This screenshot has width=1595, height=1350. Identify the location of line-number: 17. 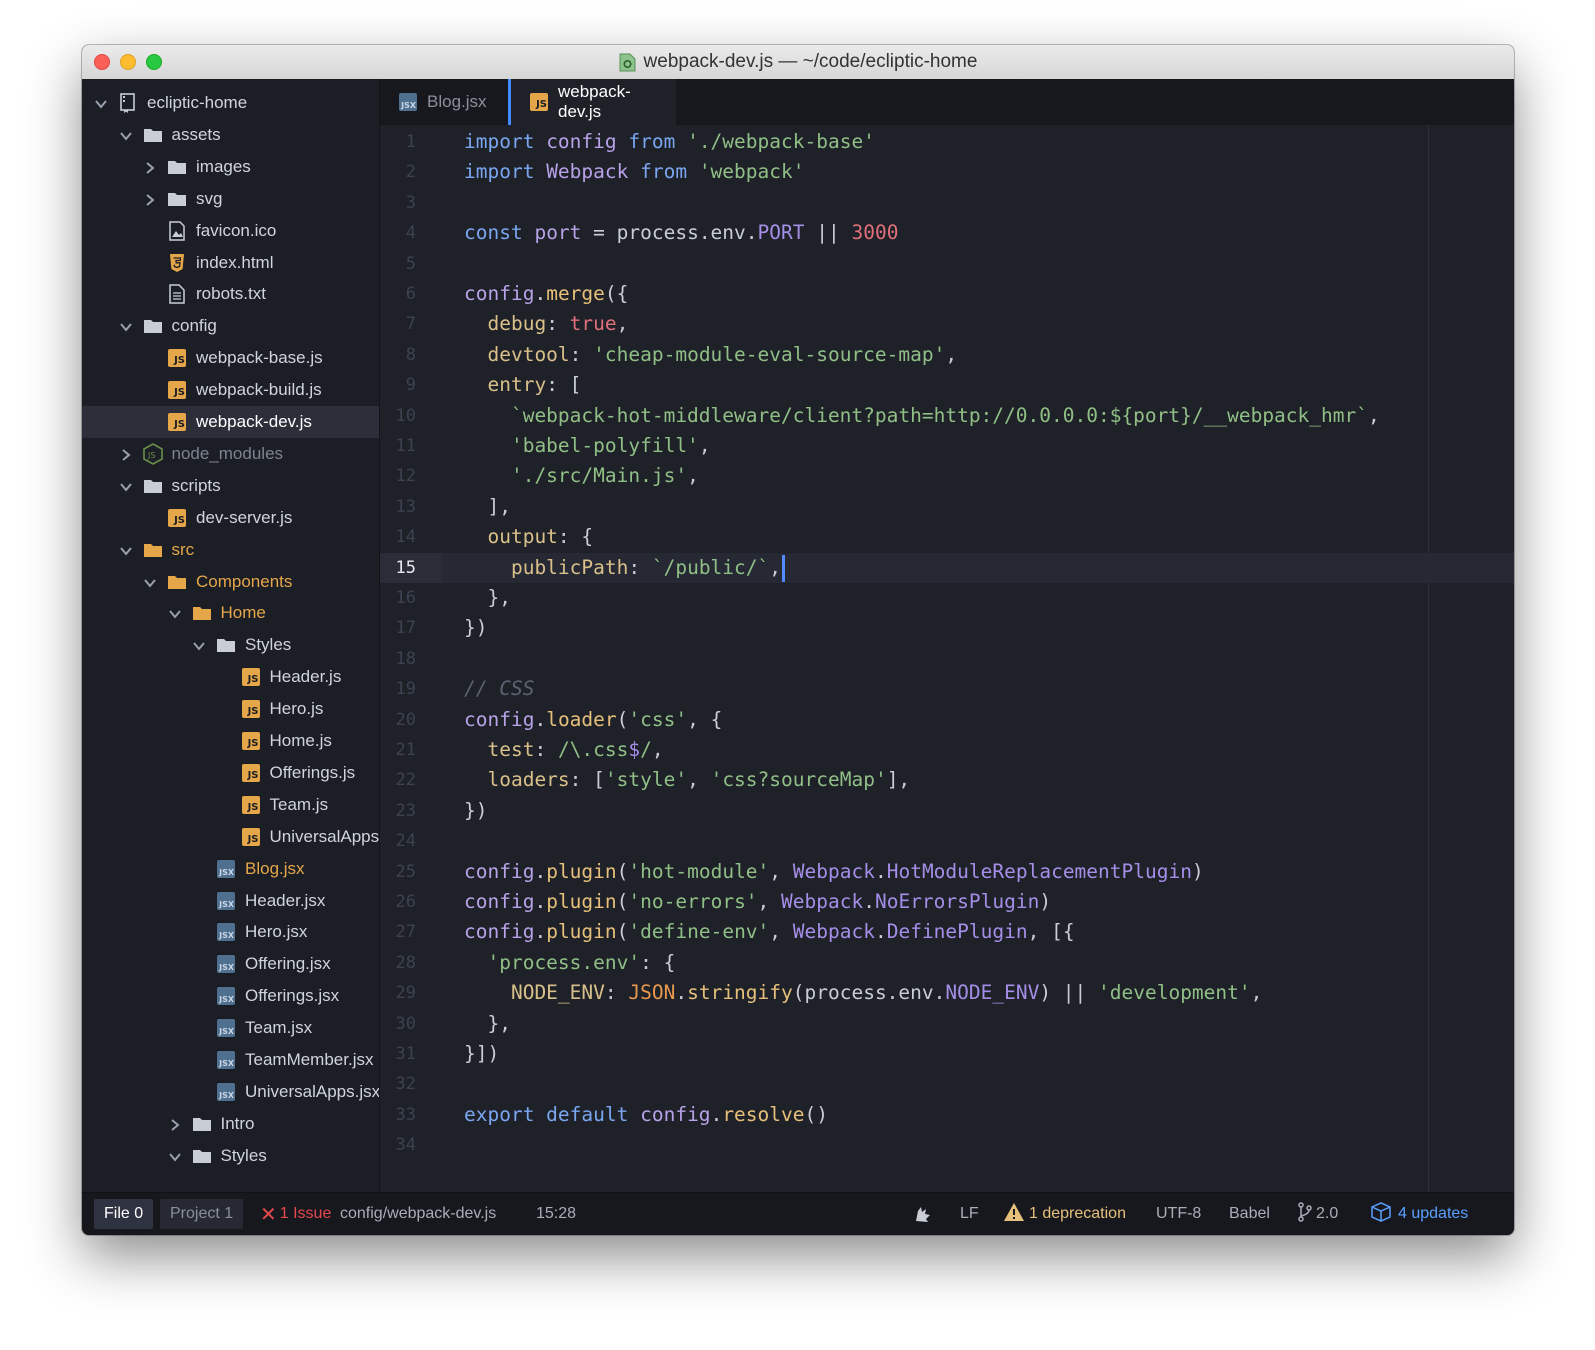
(398, 628).